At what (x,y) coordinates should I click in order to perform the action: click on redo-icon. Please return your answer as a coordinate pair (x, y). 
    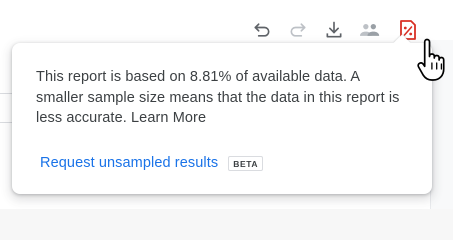
    Looking at the image, I should click on (298, 30).